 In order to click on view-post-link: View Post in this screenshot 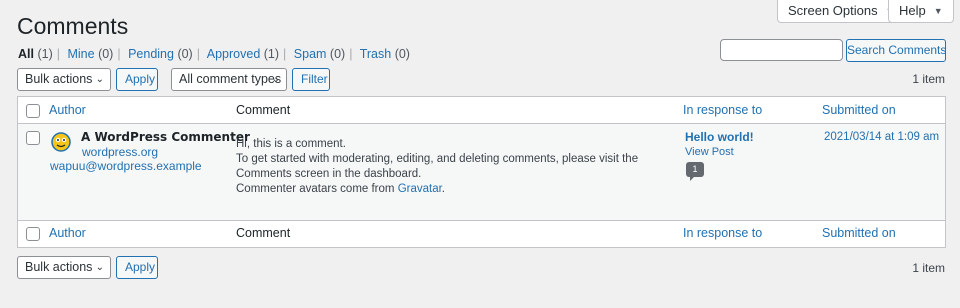, I will do `click(709, 152)`.